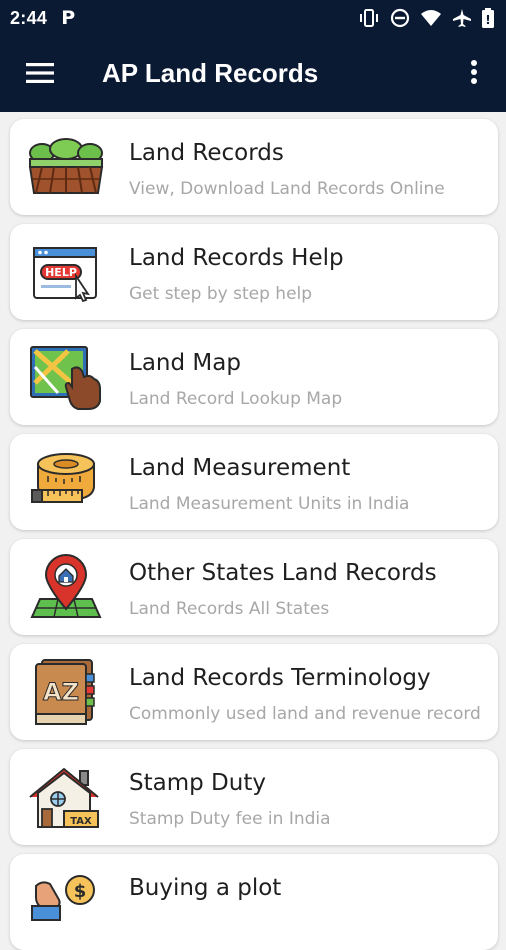  I want to click on item-title: Land Measurement, so click(240, 468).